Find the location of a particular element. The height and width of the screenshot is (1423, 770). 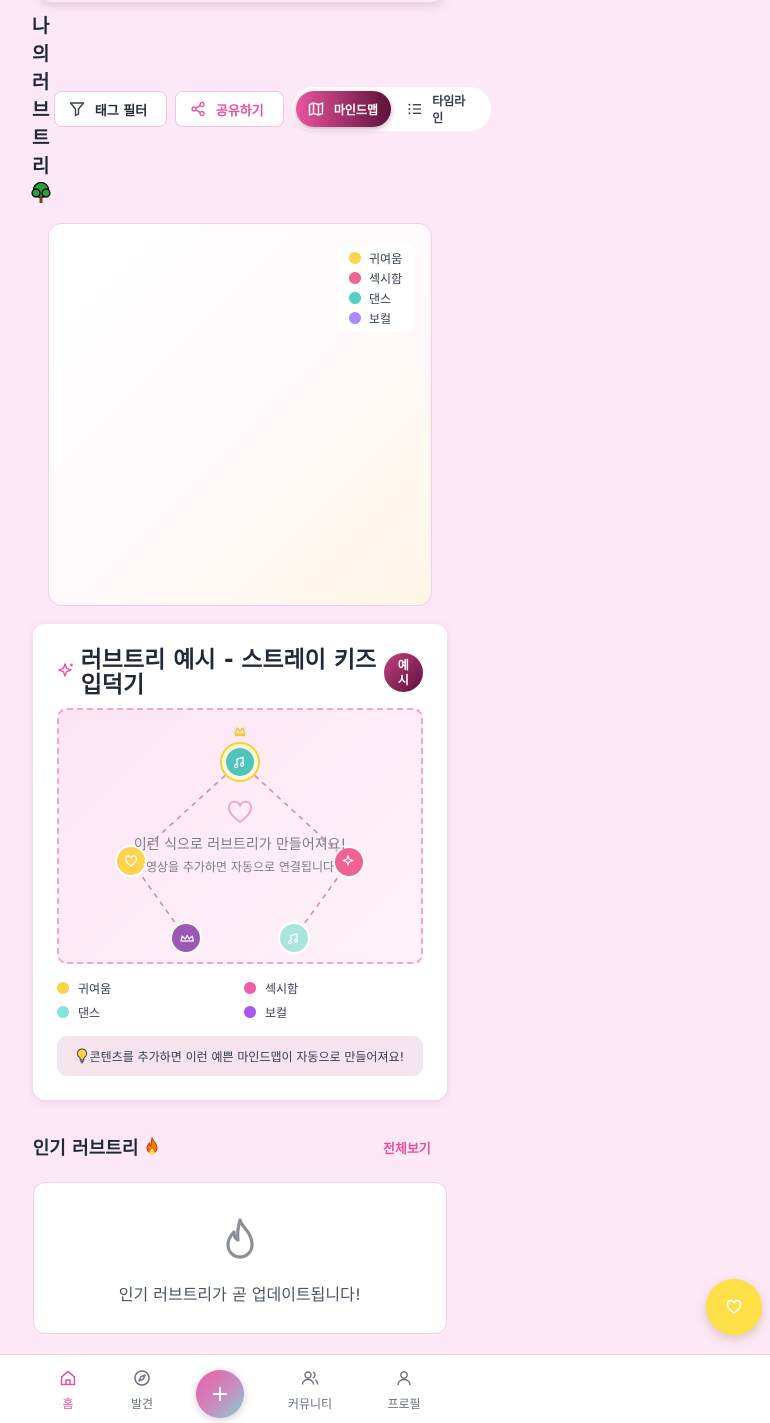

timeline-view-button: 타임라인 is located at coordinates (441, 109).